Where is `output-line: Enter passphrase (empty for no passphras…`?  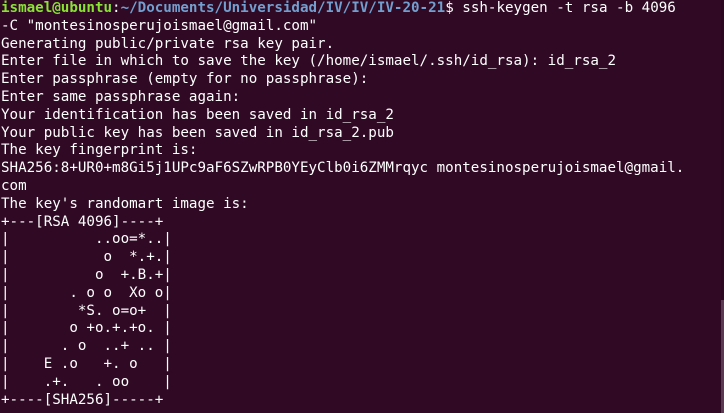
output-line: Enter passphrase (empty for no passphras… is located at coordinates (185, 79).